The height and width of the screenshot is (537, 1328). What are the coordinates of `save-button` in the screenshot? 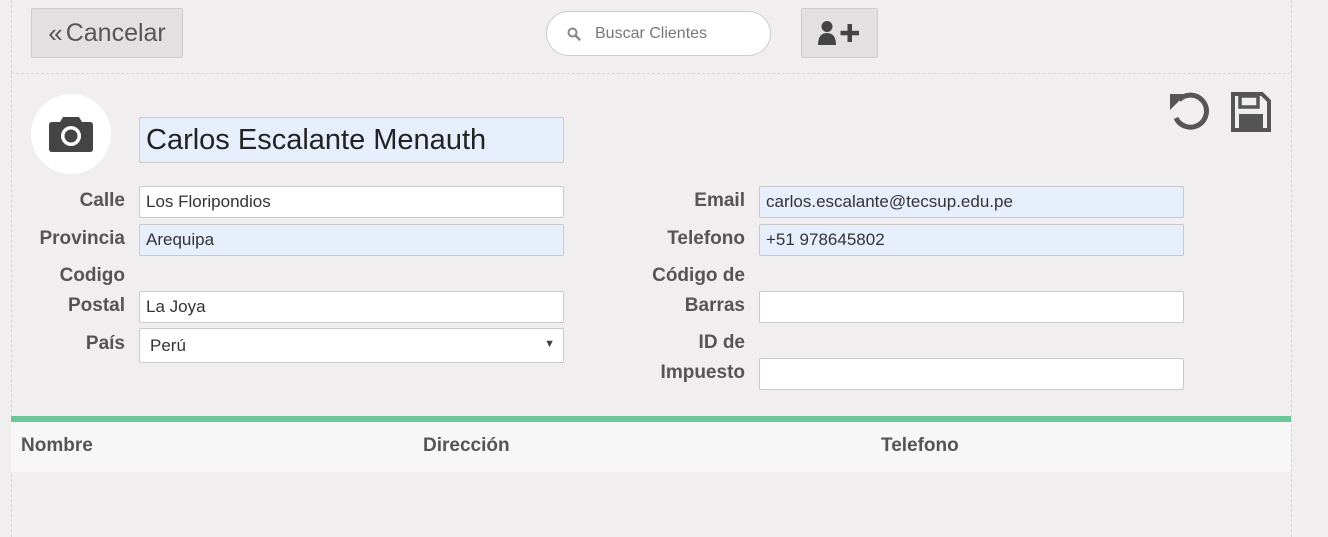 It's located at (1251, 114).